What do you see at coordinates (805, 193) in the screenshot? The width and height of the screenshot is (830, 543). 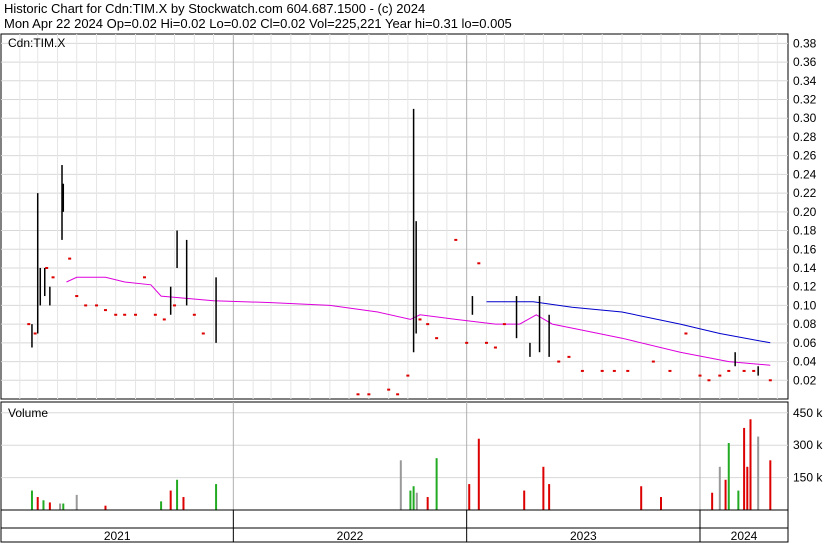 I see `price-tick-label: 0.22` at bounding box center [805, 193].